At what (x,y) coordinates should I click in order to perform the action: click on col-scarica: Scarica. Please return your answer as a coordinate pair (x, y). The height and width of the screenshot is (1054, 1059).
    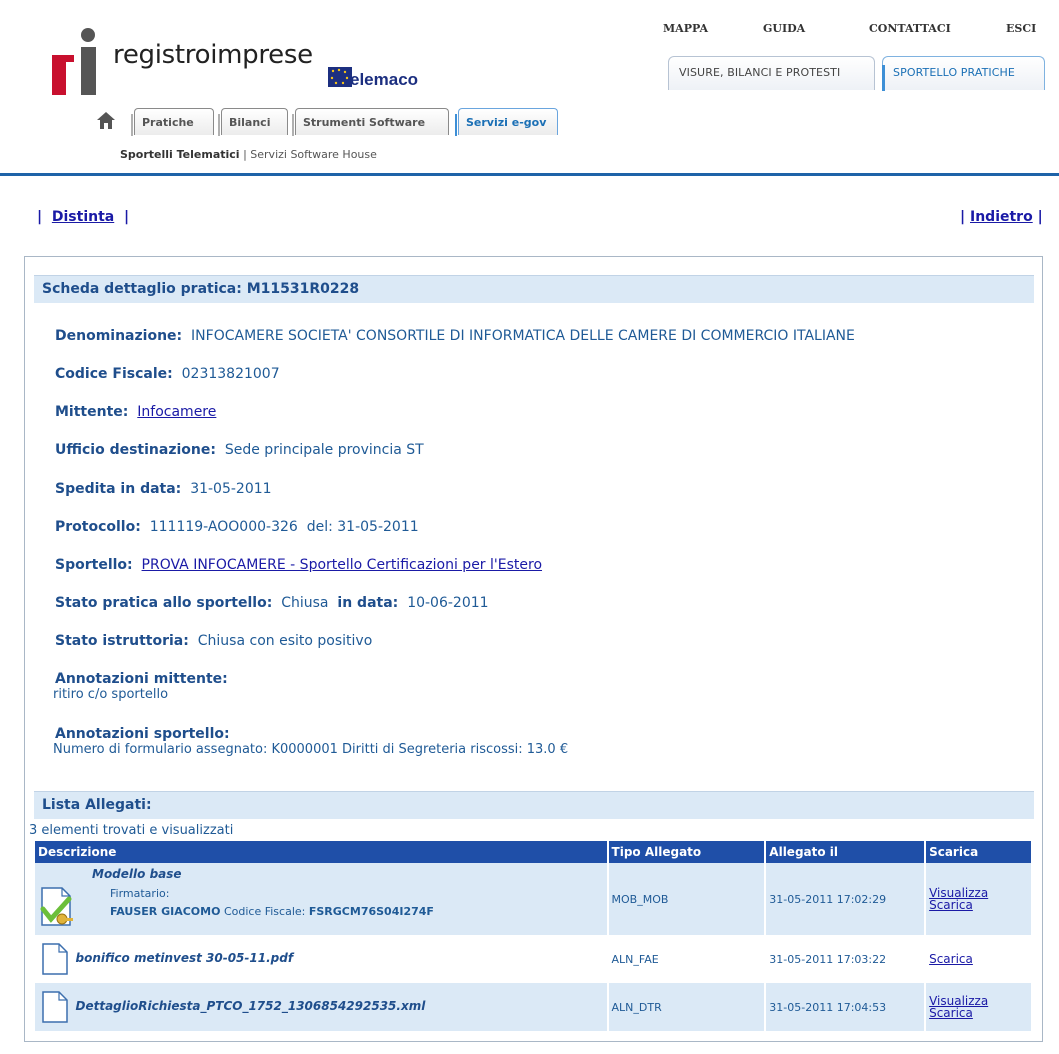
    Looking at the image, I should click on (979, 852).